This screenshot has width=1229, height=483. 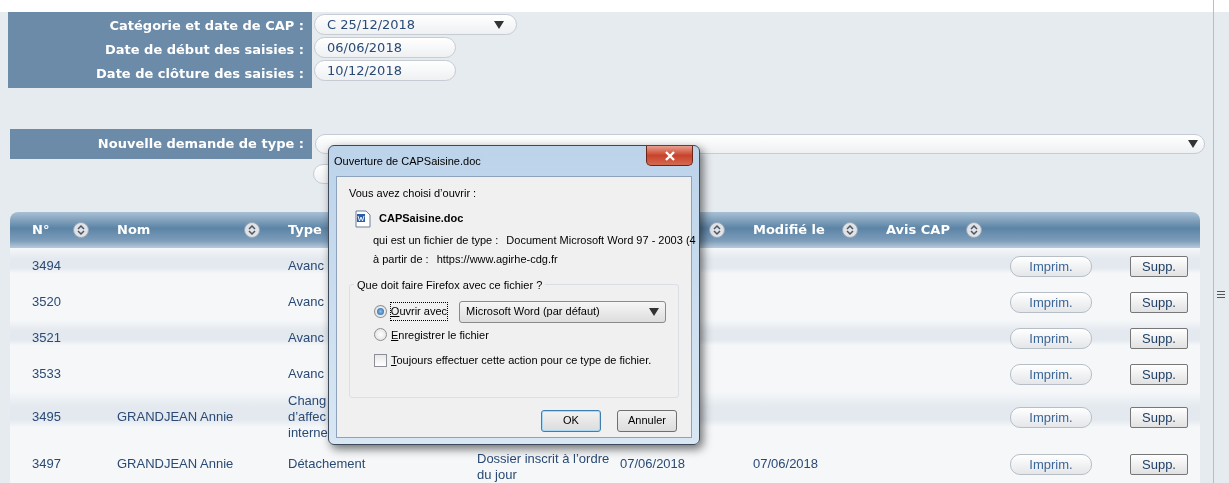 What do you see at coordinates (401, 259) in the screenshot?
I see `info-label: à partir de :` at bounding box center [401, 259].